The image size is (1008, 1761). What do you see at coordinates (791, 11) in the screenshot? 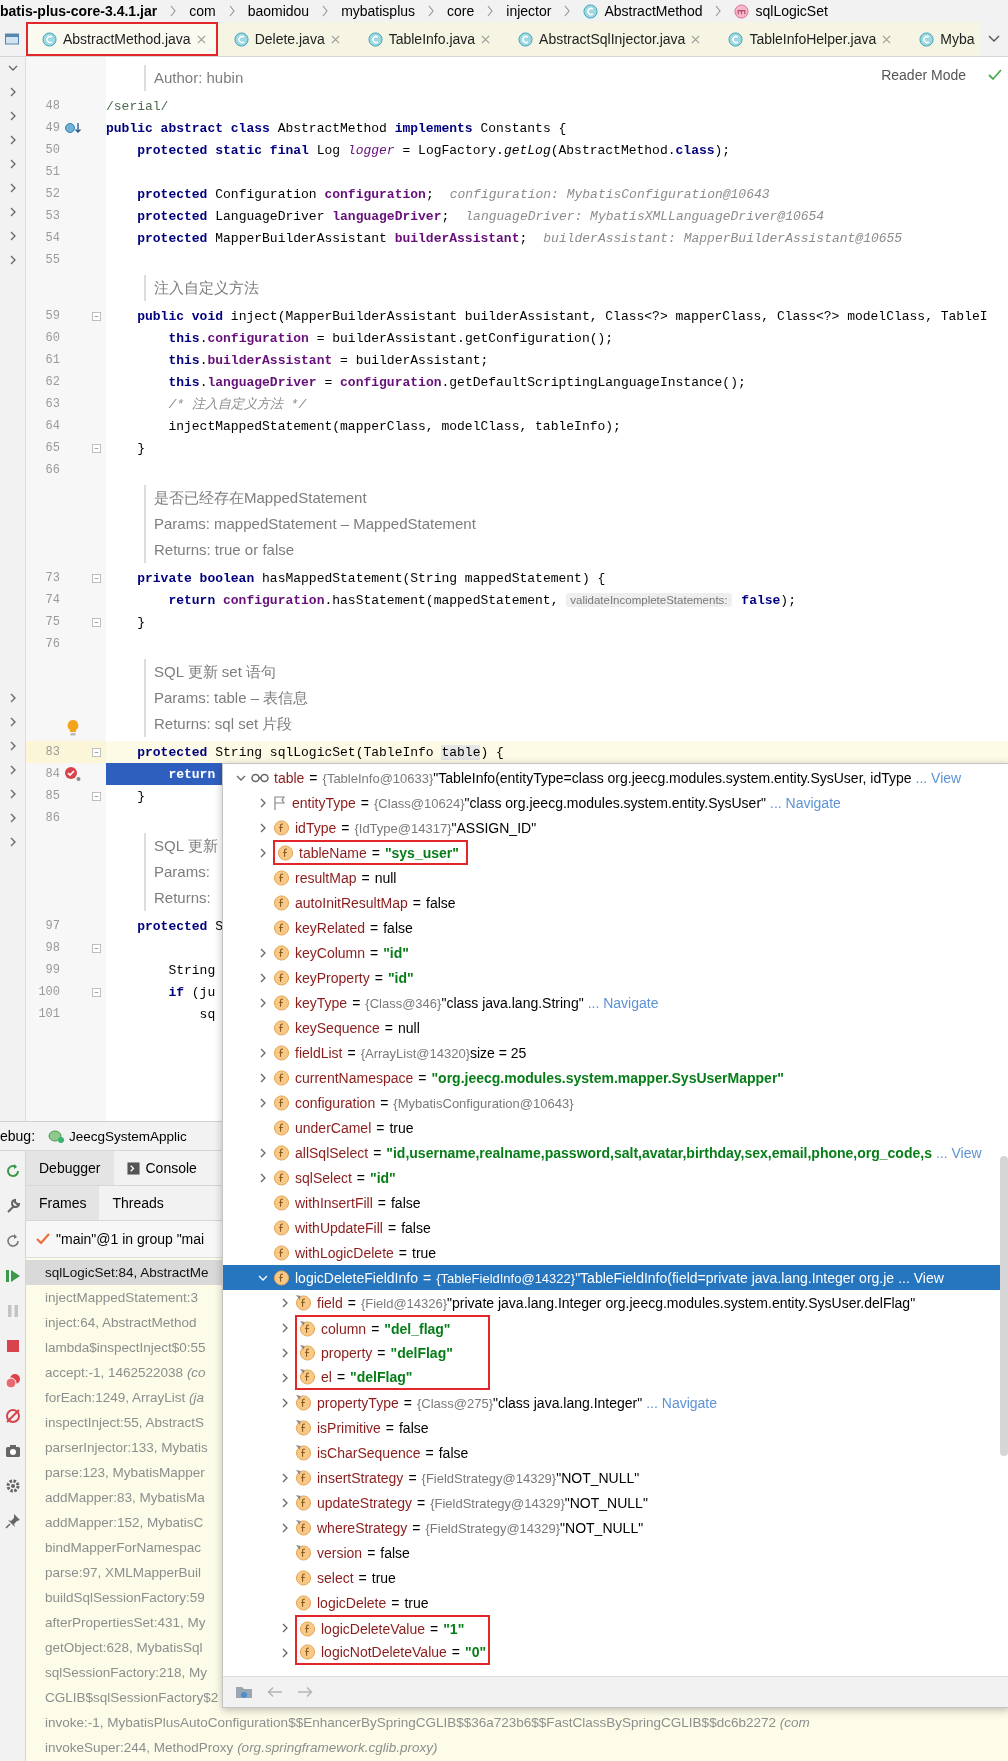
I see `breadcrumb-item: sqlLogicSet` at bounding box center [791, 11].